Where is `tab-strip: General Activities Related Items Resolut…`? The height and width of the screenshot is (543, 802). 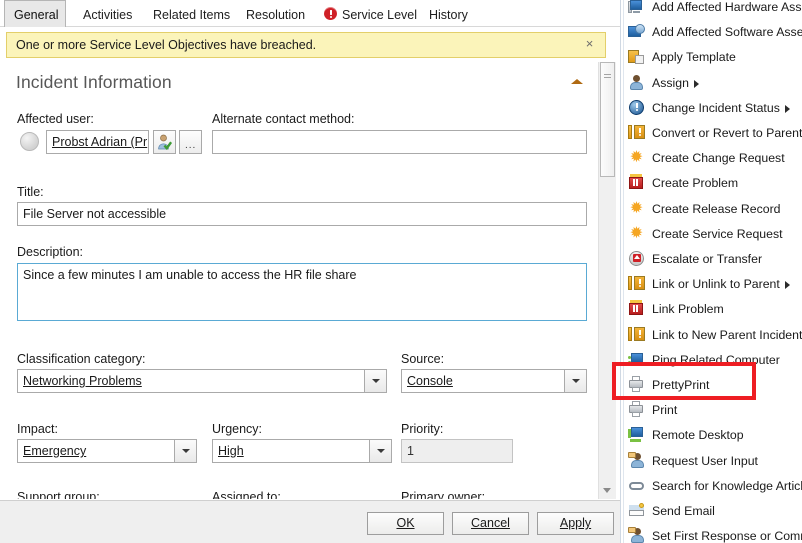 tab-strip: General Activities Related Items Resolut… is located at coordinates (310, 13).